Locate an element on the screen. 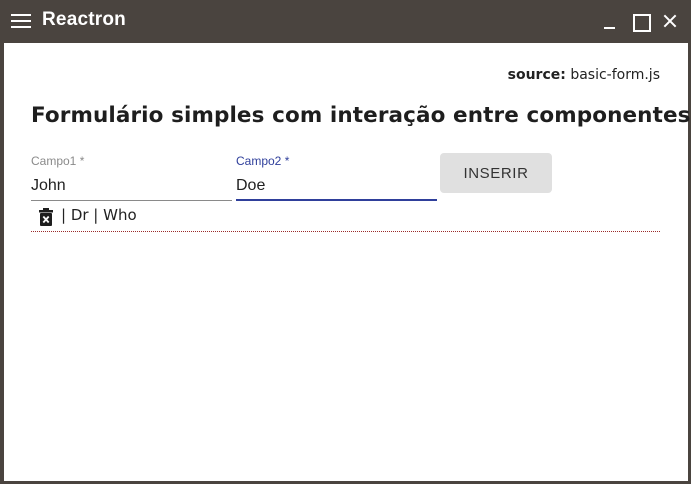 The image size is (691, 484). source-label: source: is located at coordinates (536, 75).